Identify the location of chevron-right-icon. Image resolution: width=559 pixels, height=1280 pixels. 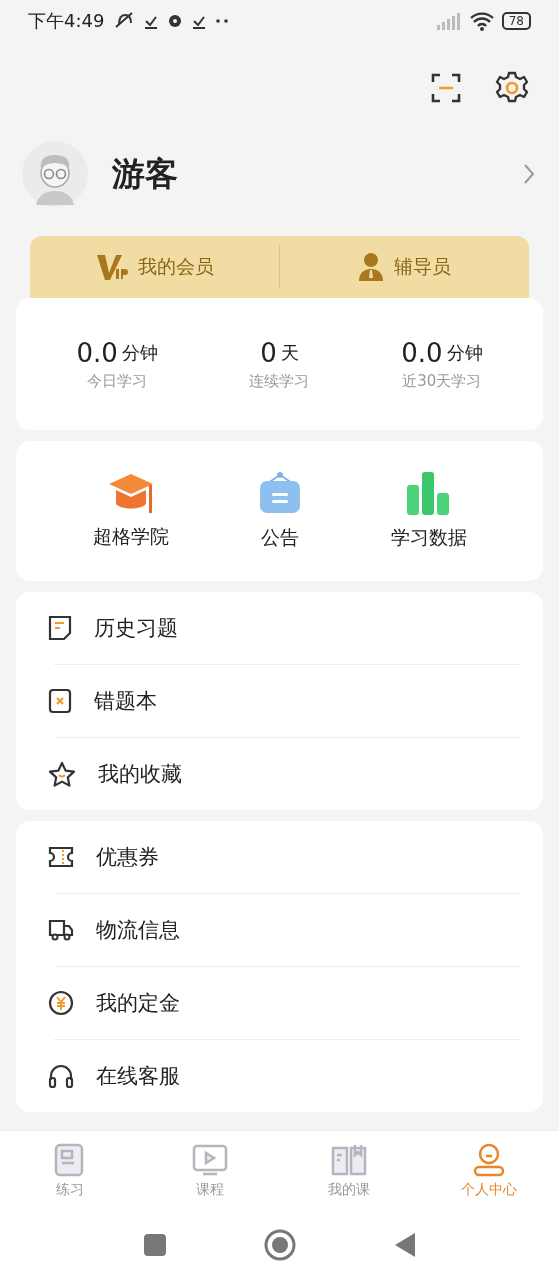
(529, 174).